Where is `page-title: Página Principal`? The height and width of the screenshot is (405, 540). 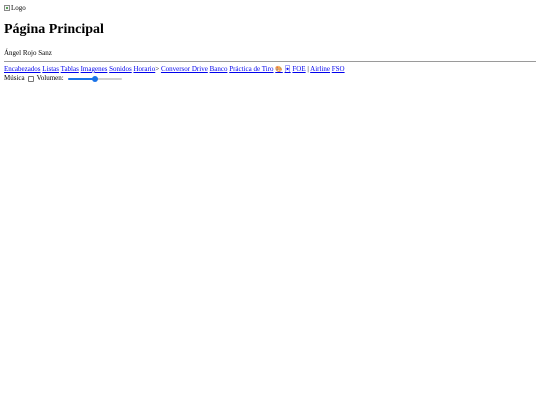 page-title: Página Principal is located at coordinates (54, 29).